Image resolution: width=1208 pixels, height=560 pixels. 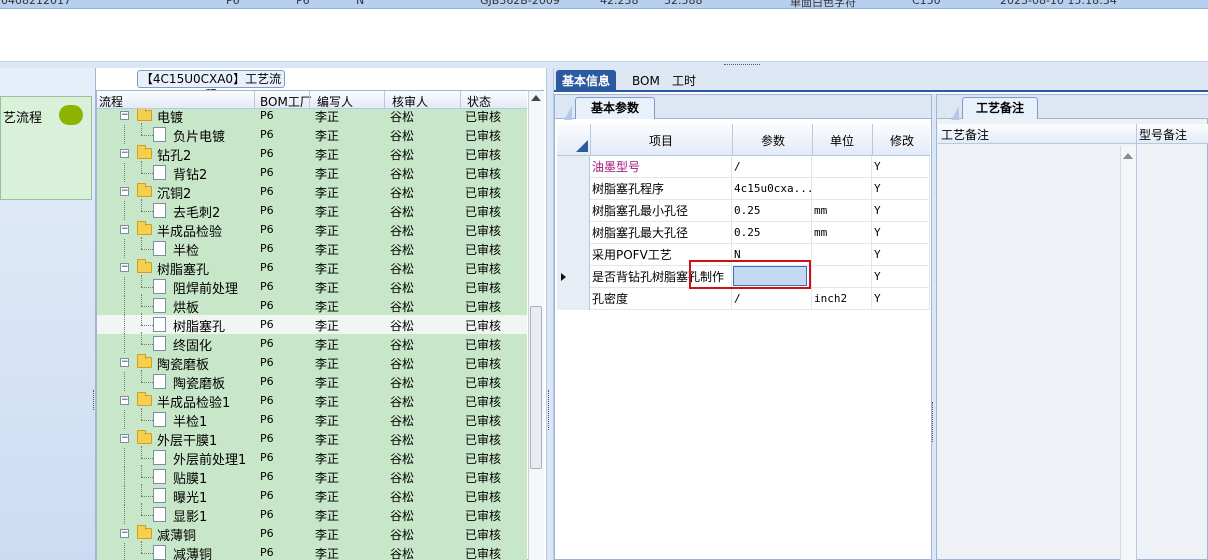 I want to click on tree-cell-status: 已审核, so click(x=483, y=193).